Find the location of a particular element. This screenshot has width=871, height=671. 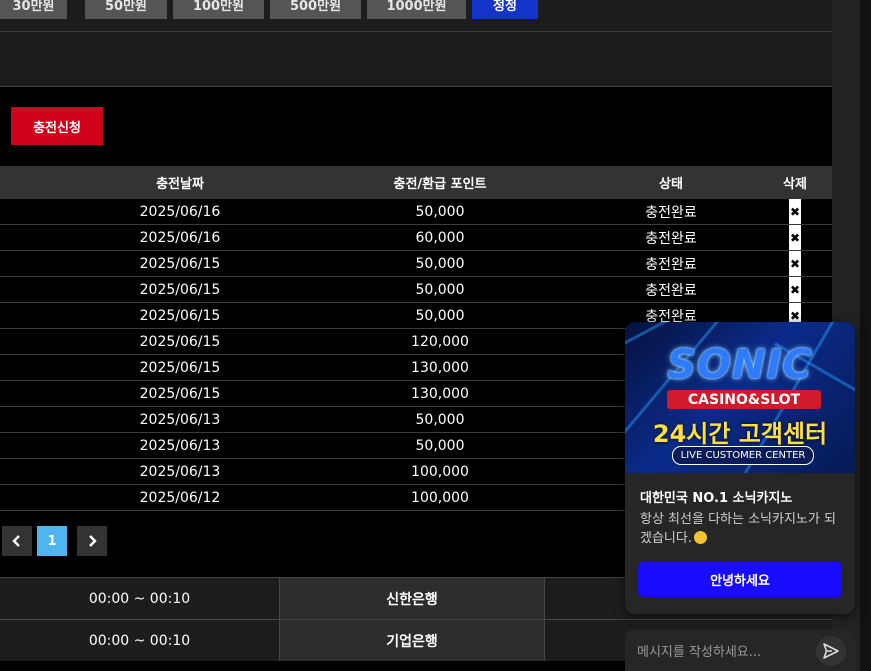

header-status: 상태 is located at coordinates (671, 184).